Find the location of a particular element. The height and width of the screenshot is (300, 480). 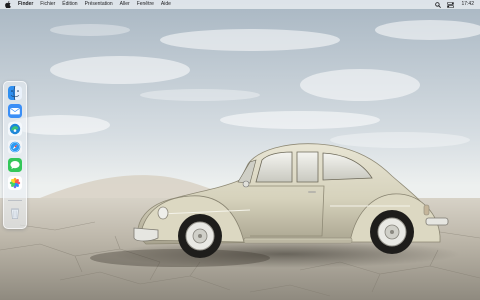

trash-icon is located at coordinates (15, 213).